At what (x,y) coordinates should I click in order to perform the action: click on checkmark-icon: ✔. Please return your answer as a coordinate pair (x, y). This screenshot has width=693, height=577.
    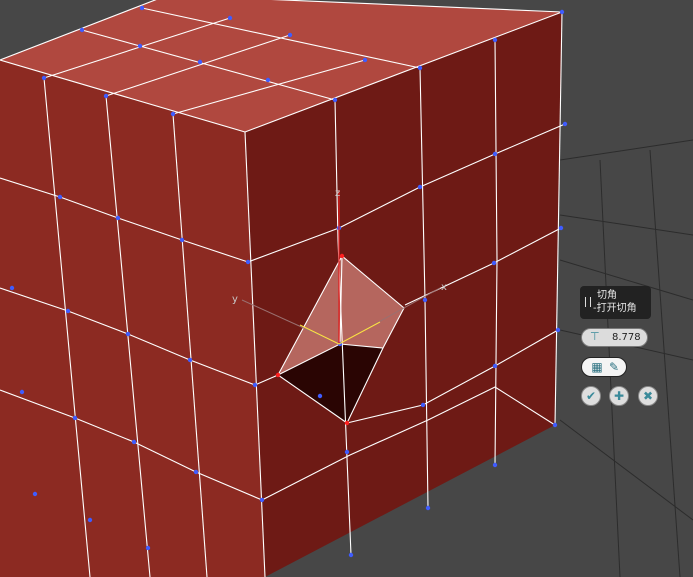
    Looking at the image, I should click on (591, 396).